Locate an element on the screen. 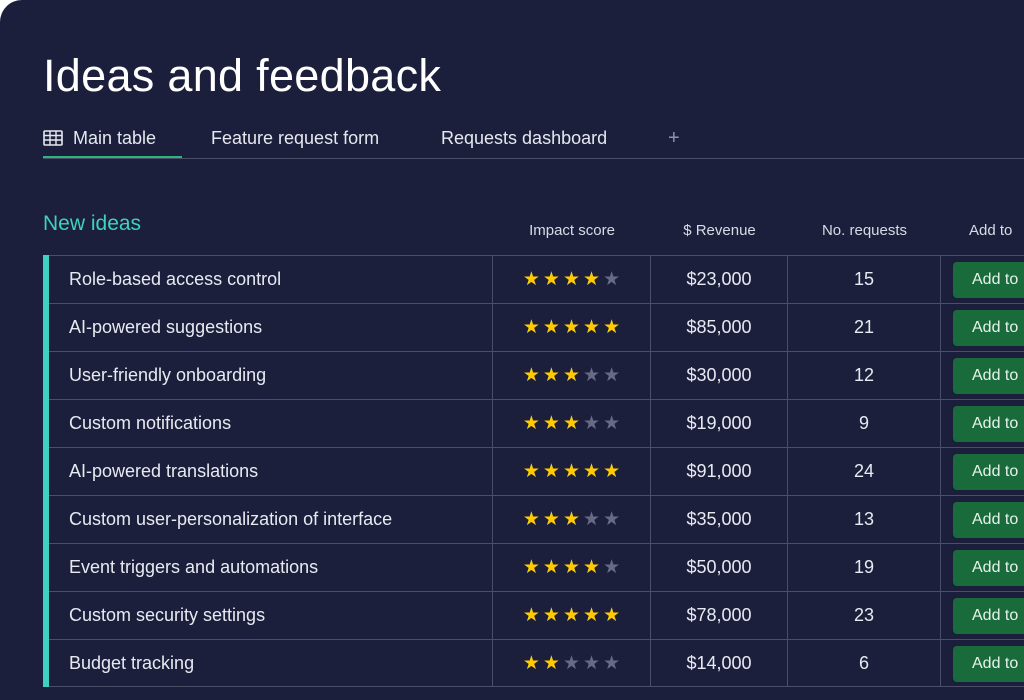 This screenshot has height=700, width=1024. requests-cell: 12 is located at coordinates (864, 375).